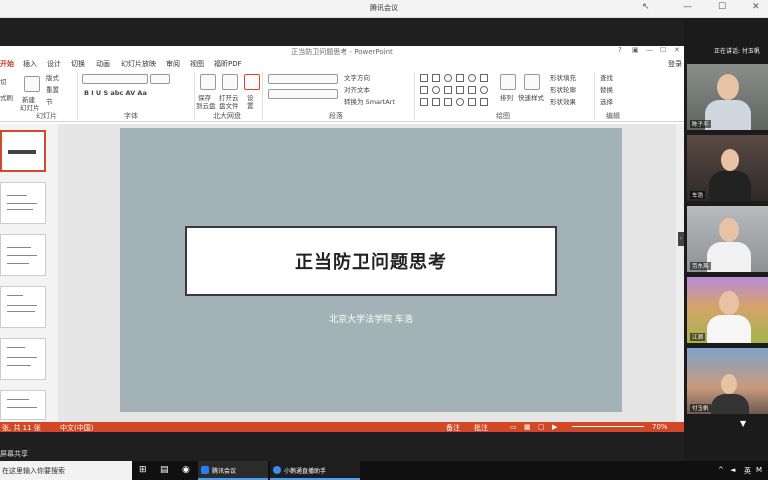 The width and height of the screenshot is (768, 480). Describe the element at coordinates (206, 105) in the screenshot. I see `save-cloud-label-2: 到云盘` at that location.